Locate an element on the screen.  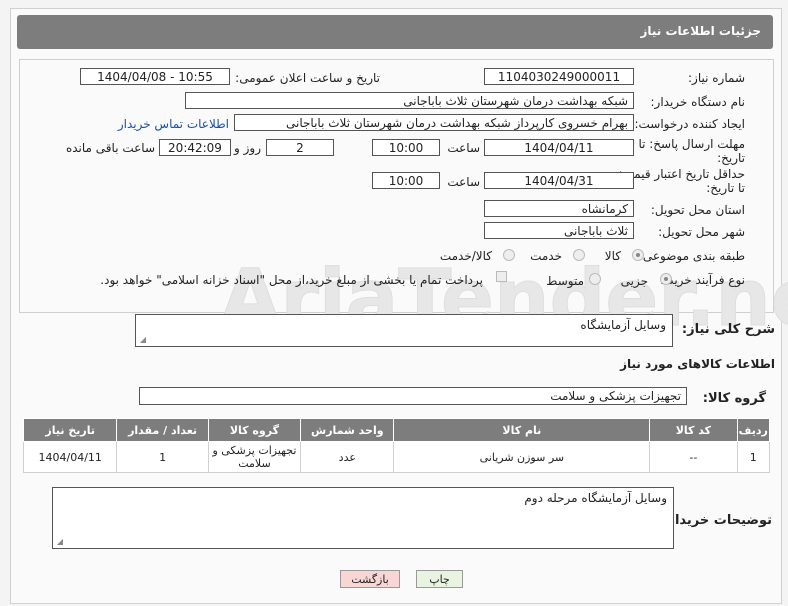
buyer-notes-label: توضیحات خریدار: is located at coordinates (717, 520).